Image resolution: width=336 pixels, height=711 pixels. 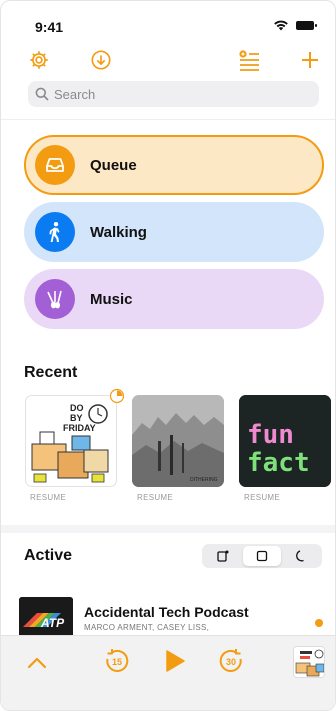 What do you see at coordinates (168, 119) in the screenshot?
I see `divider` at bounding box center [168, 119].